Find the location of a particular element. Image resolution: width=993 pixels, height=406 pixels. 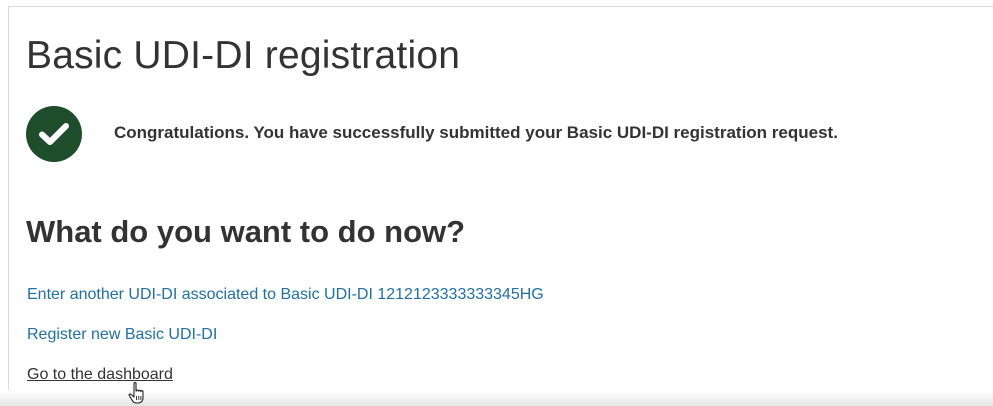

next-steps-heading: What do you want to do now? is located at coordinates (246, 231).